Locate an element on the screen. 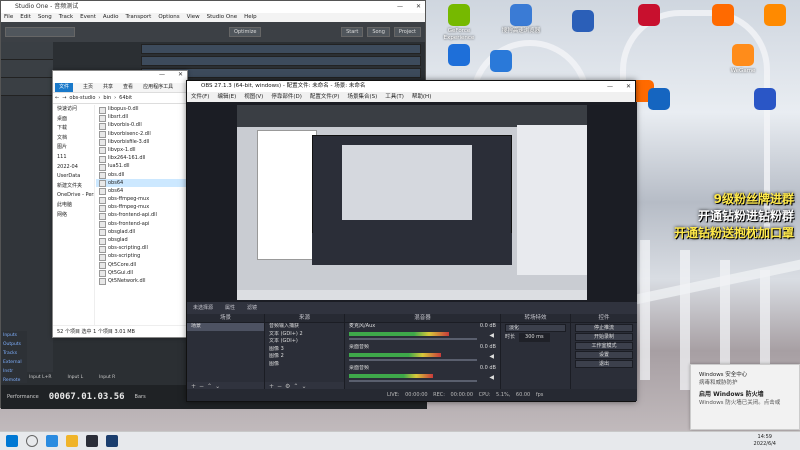 This screenshot has width=800, height=450. obs-icon is located at coordinates (92, 441).